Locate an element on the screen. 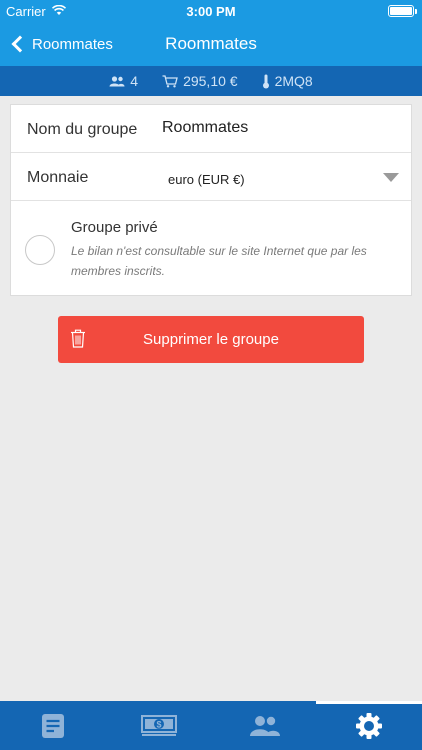  list-icon is located at coordinates (53, 725).